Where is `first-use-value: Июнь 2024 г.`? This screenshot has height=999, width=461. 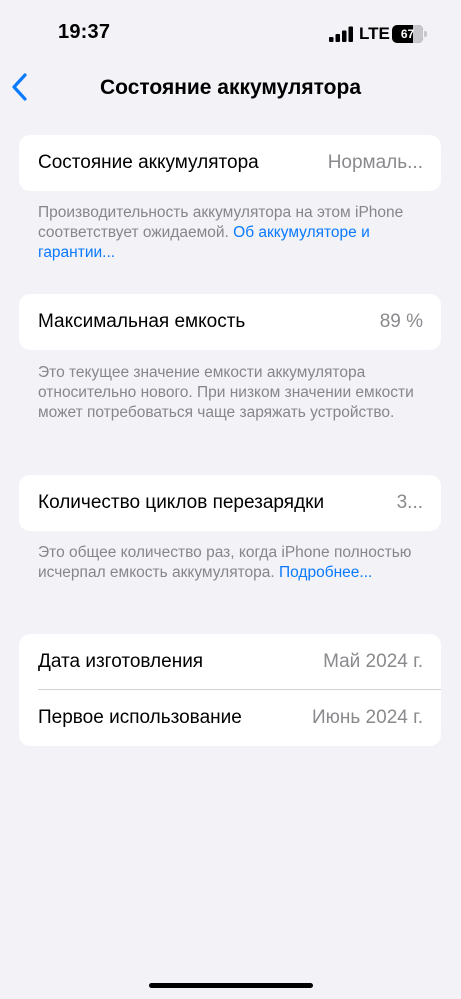 first-use-value: Июнь 2024 г. is located at coordinates (367, 717).